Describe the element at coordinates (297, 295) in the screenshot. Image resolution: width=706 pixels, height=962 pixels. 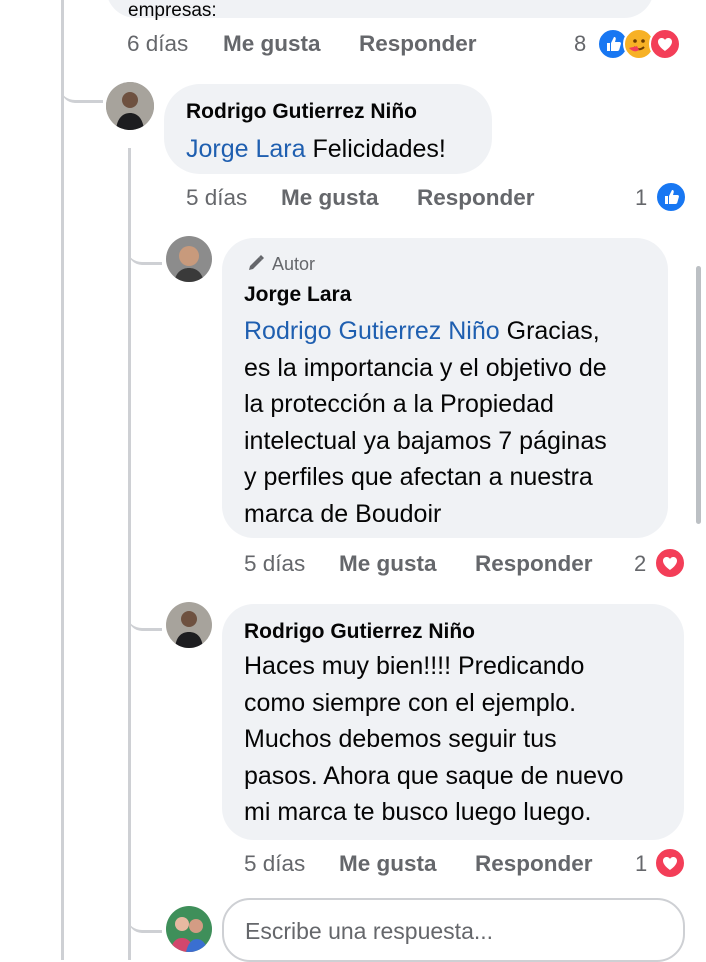
I see `comment-author: Jorge Lara` at that location.